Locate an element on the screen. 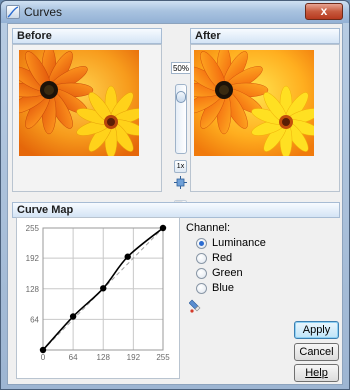 This screenshot has width=350, height=390. channel-option-red: Red is located at coordinates (214, 258).